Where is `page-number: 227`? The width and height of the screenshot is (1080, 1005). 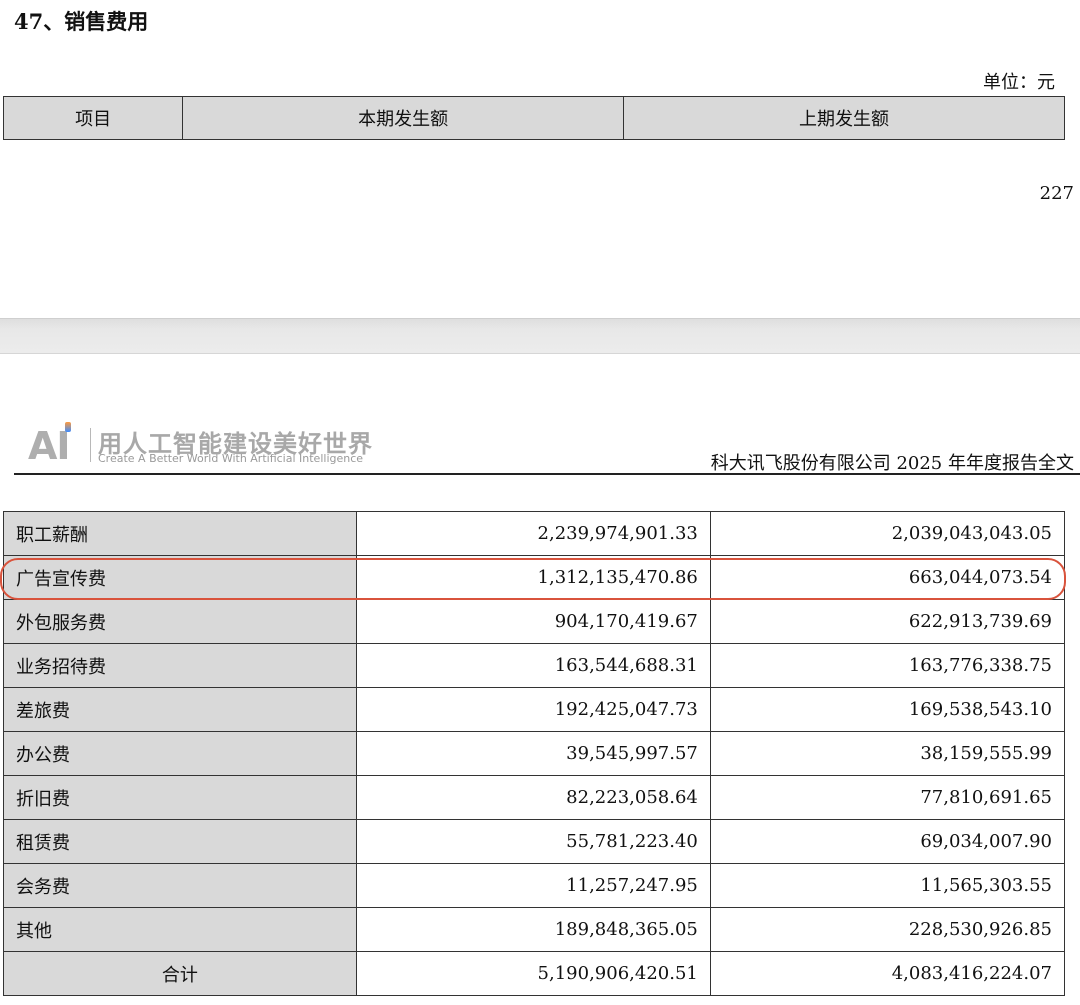
page-number: 227 is located at coordinates (1056, 193).